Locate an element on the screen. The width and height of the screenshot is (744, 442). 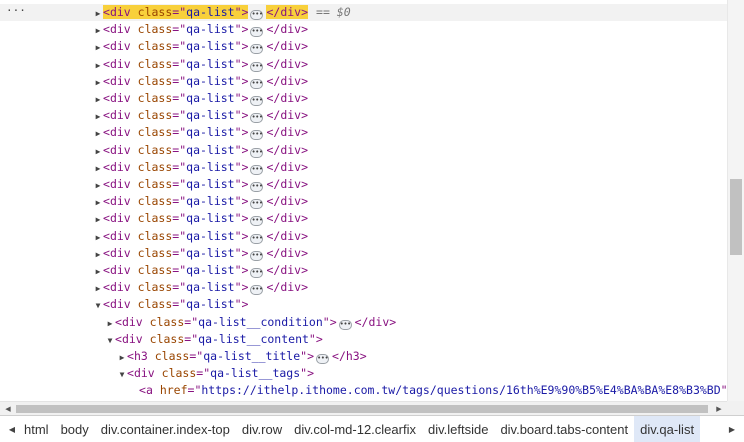
breadcrumb-item: div.leftside is located at coordinates (458, 429).